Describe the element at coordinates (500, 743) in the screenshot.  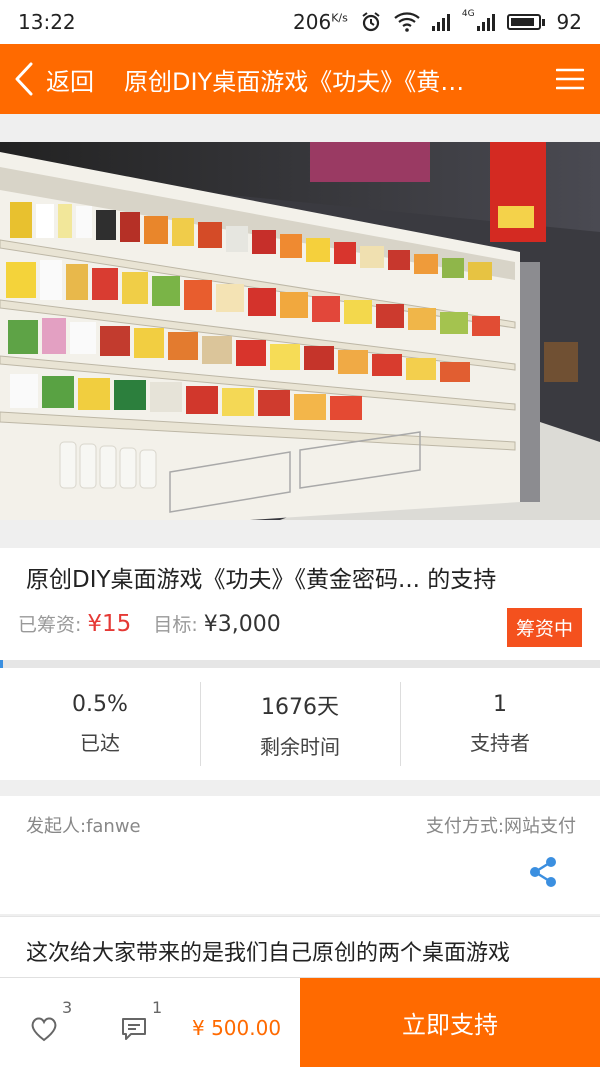
I see `stat-label: 支持者` at that location.